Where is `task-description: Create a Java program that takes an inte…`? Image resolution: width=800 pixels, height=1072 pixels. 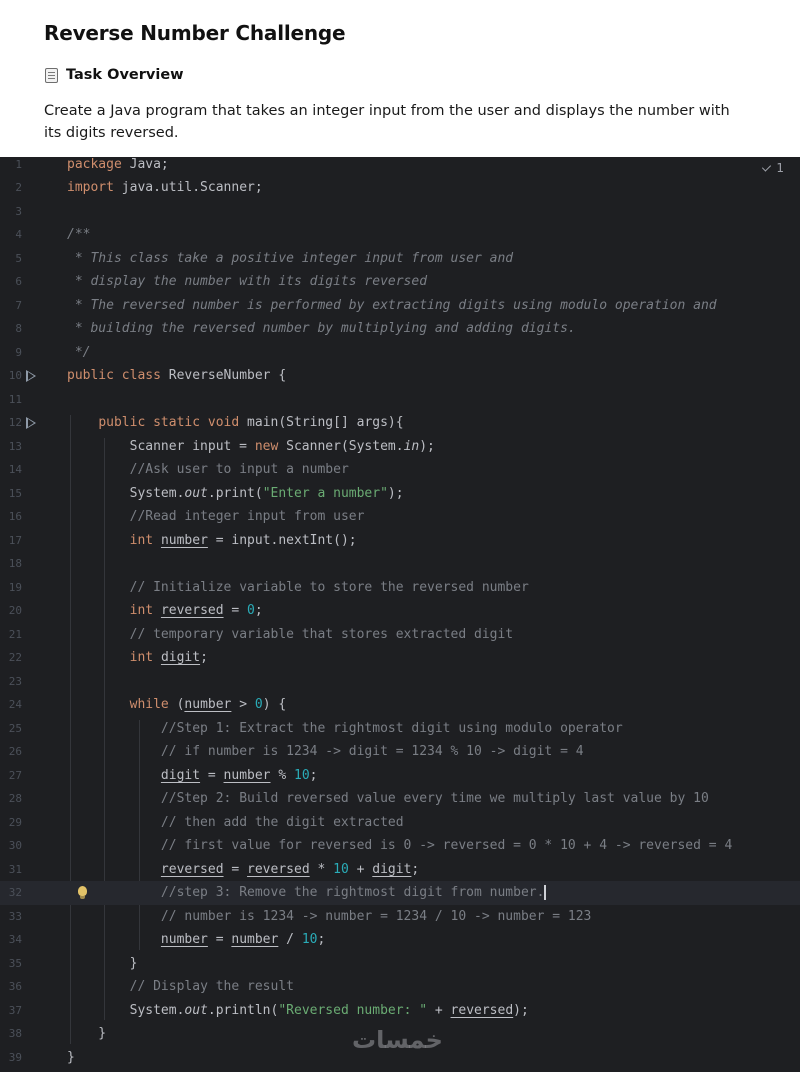
task-description: Create a Java program that takes an inte… is located at coordinates (387, 122).